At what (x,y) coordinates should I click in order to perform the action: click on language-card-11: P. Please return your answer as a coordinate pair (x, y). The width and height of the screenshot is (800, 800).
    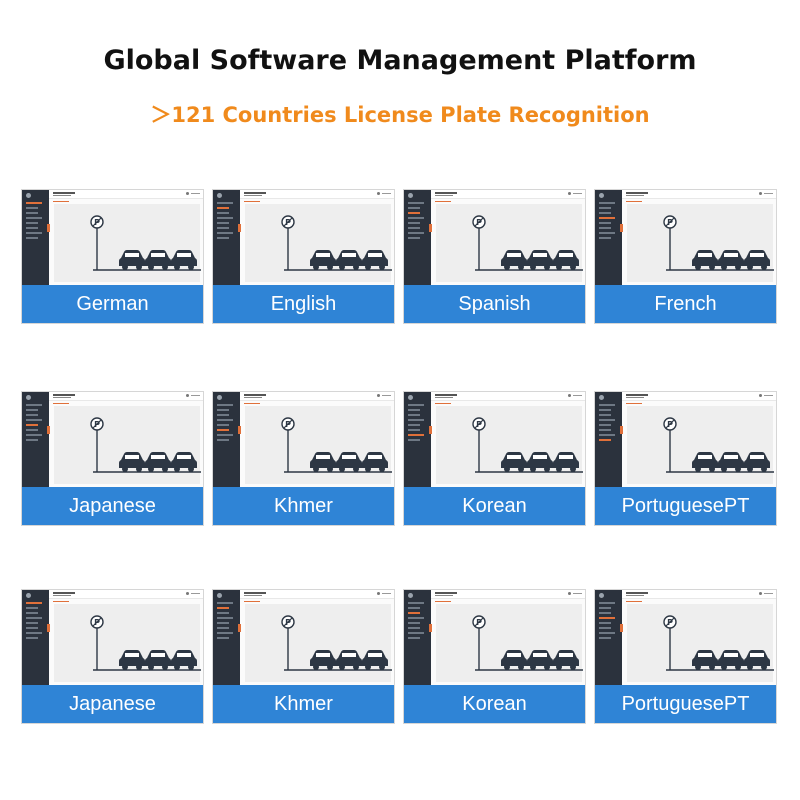
    Looking at the image, I should click on (494, 656).